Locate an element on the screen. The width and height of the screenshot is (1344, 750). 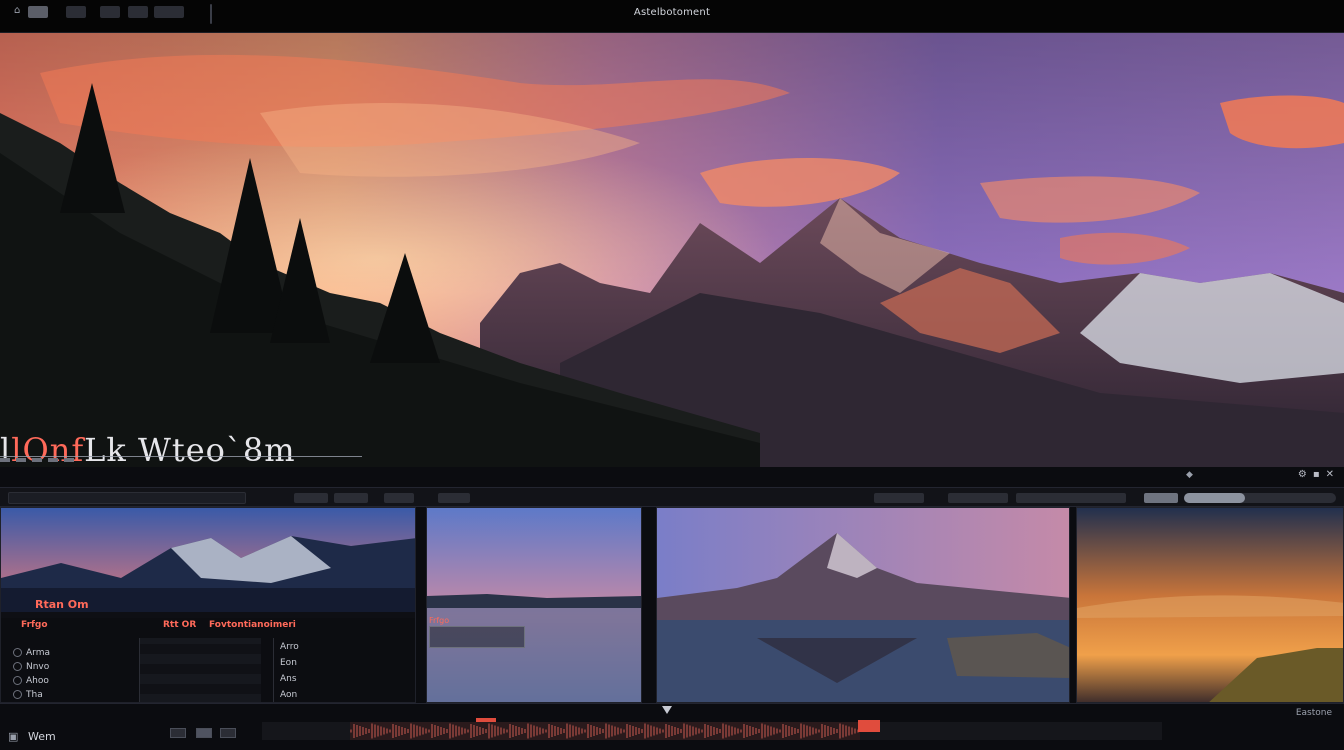
clip-label: Frfgo is located at coordinates (439, 620).